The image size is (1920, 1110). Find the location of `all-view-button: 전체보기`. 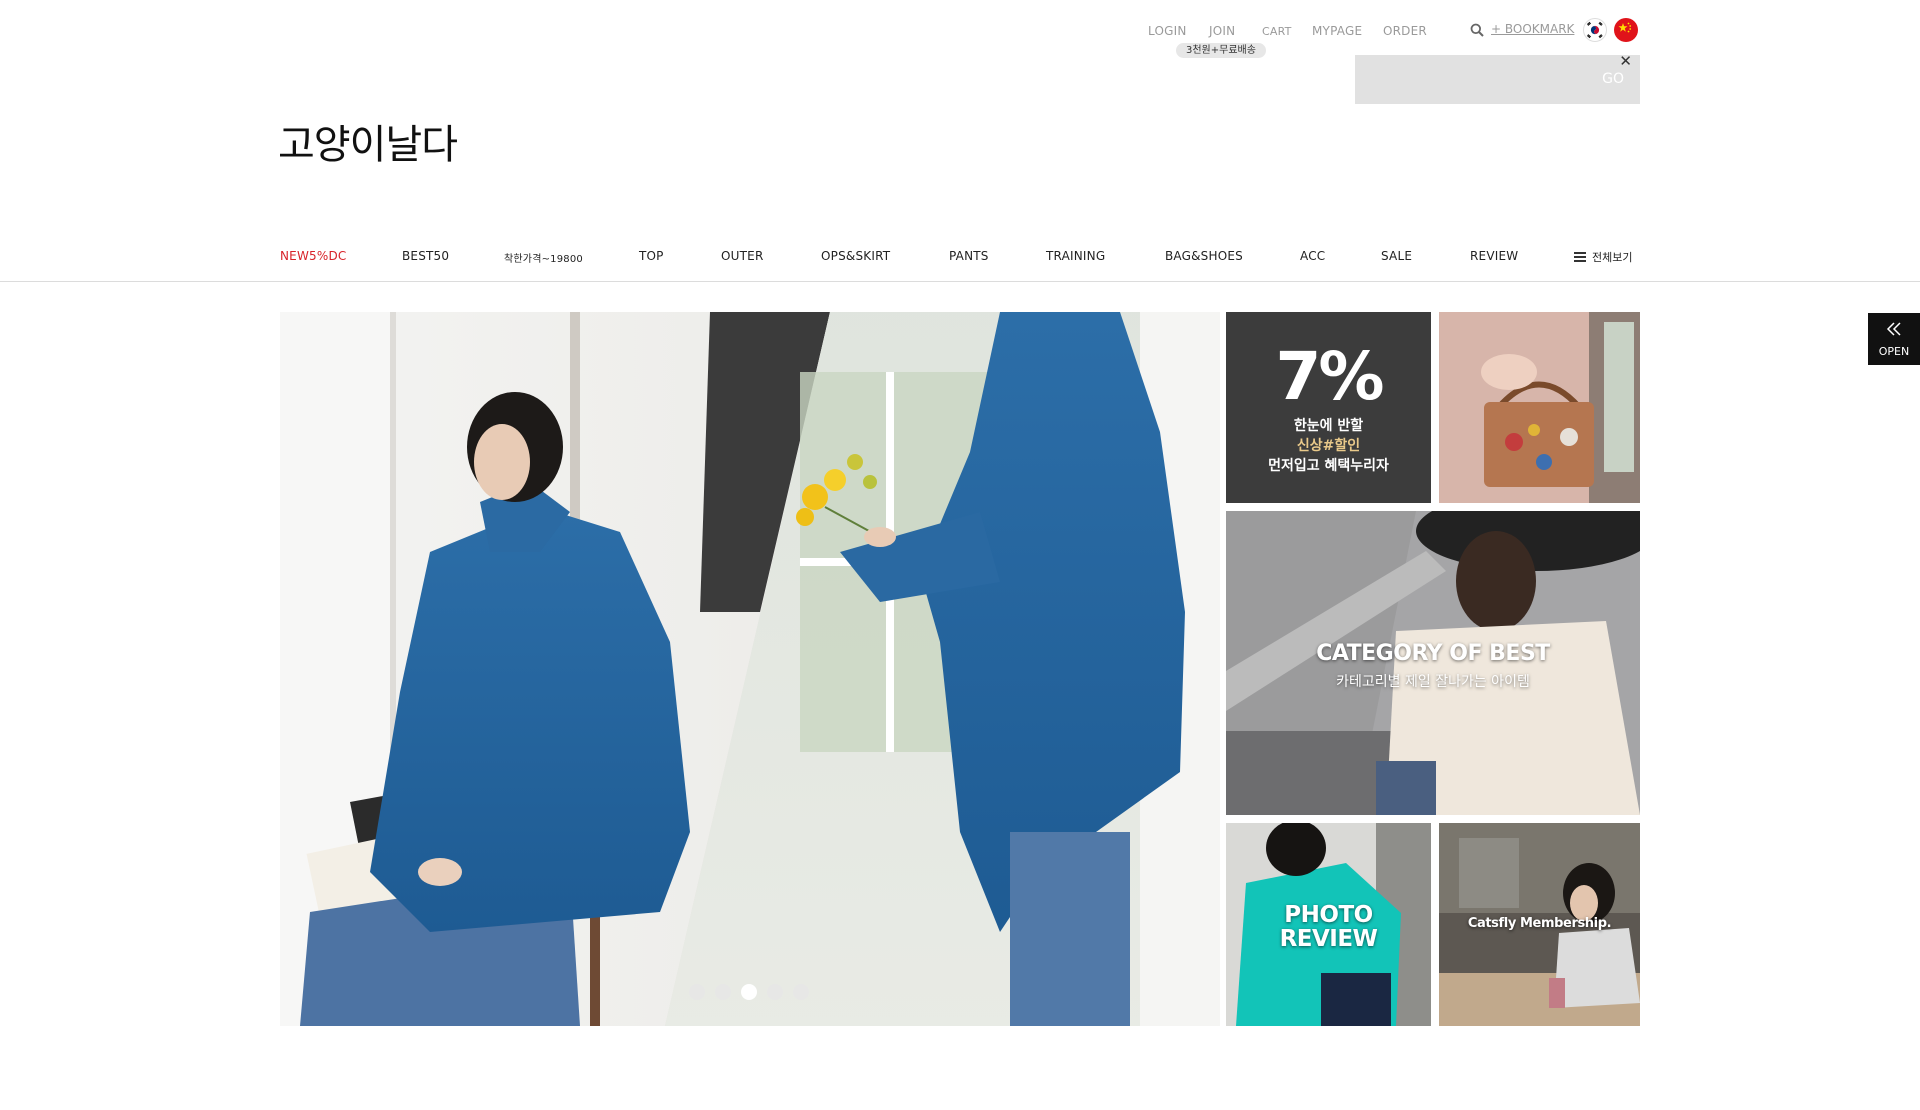

all-view-button: 전체보기 is located at coordinates (1603, 257).